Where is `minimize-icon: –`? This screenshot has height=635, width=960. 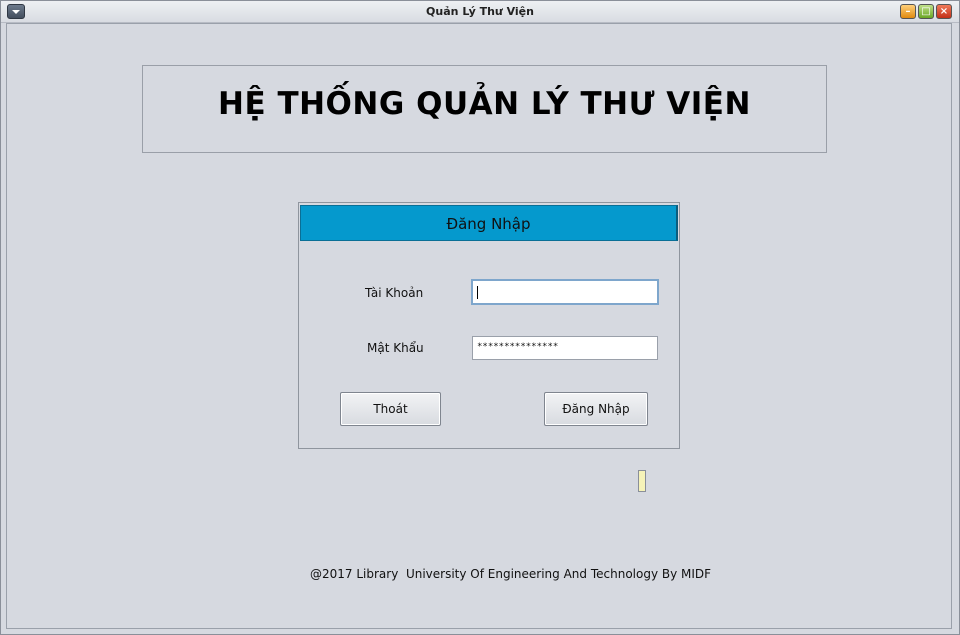
minimize-icon: – is located at coordinates (908, 11).